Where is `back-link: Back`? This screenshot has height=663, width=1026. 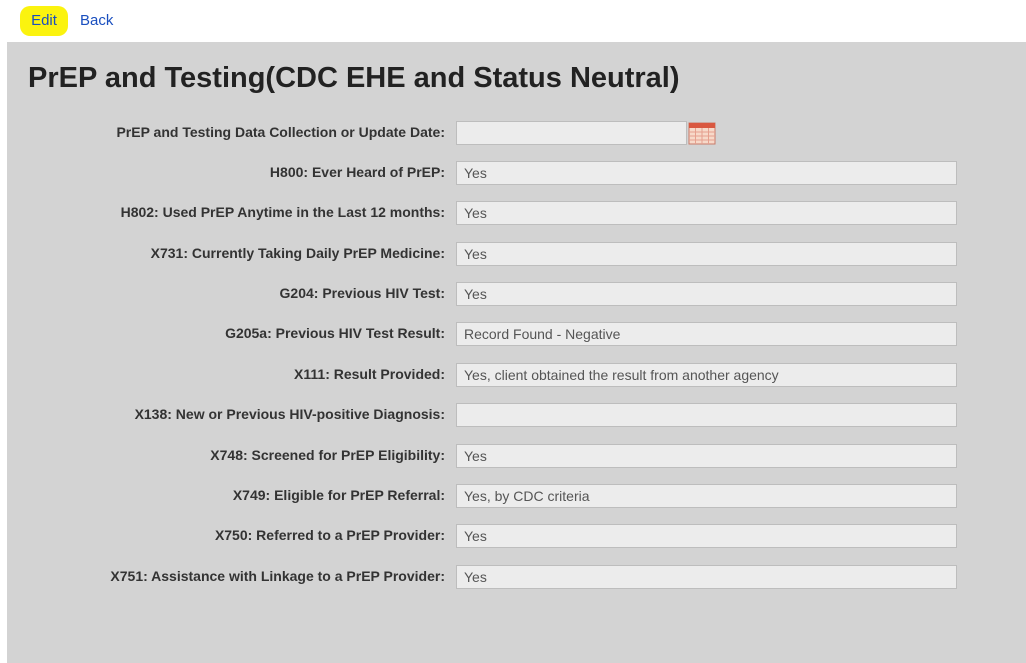 back-link: Back is located at coordinates (96, 20).